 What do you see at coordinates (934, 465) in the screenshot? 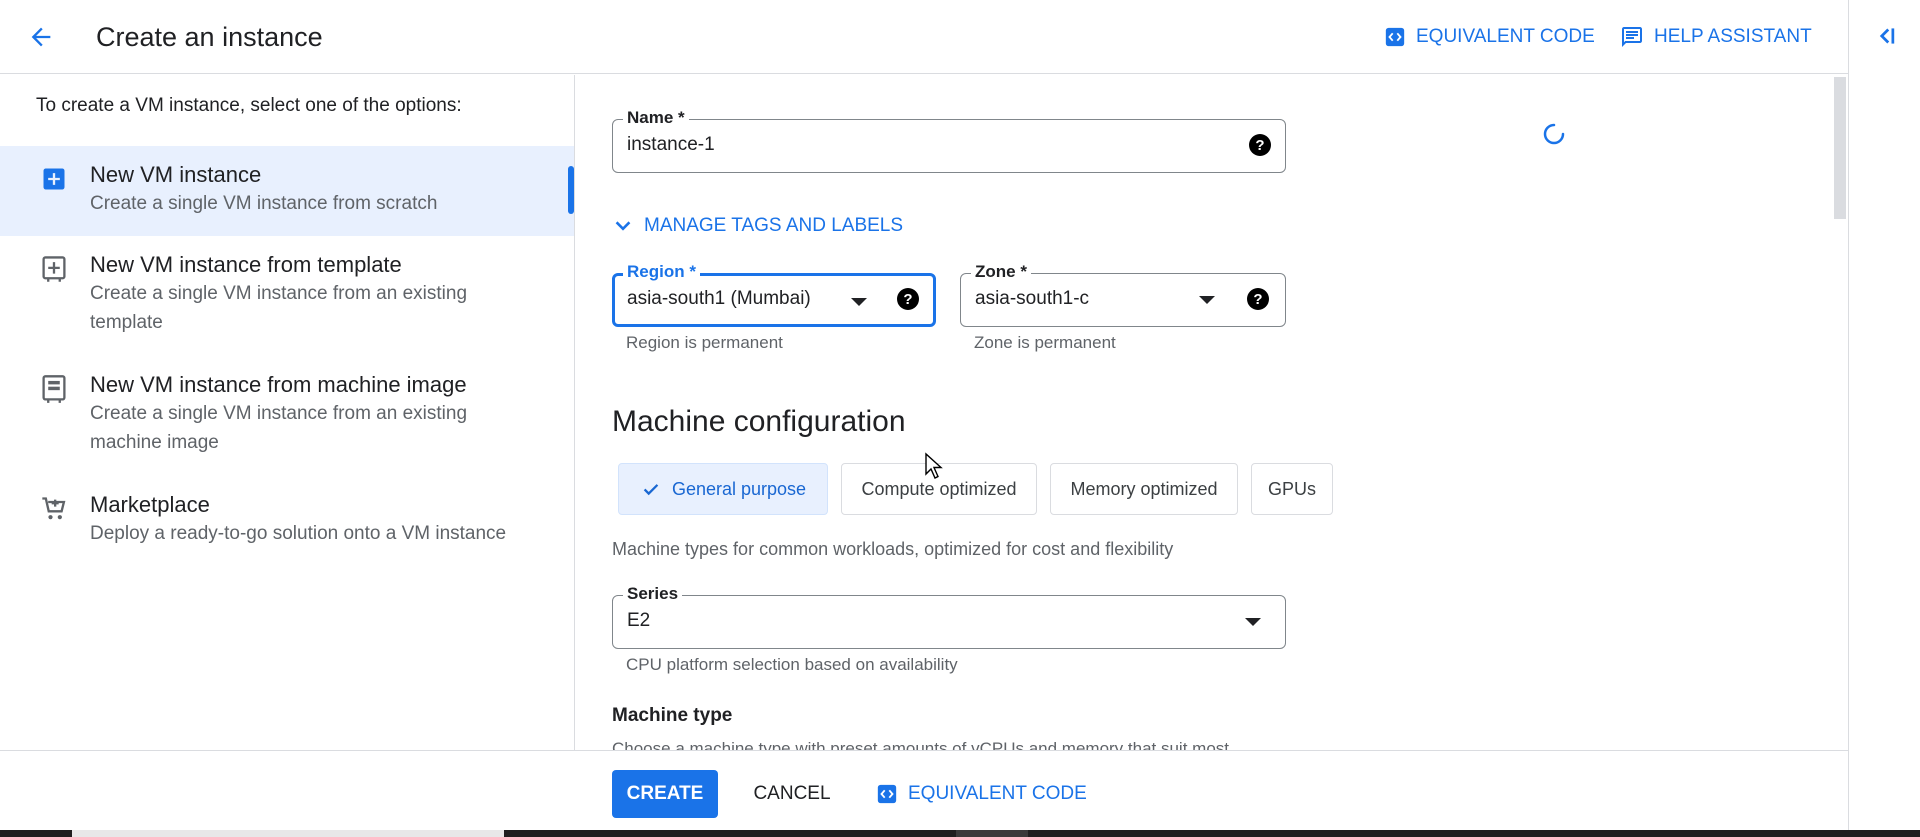
I see `mouse-cursor-icon` at bounding box center [934, 465].